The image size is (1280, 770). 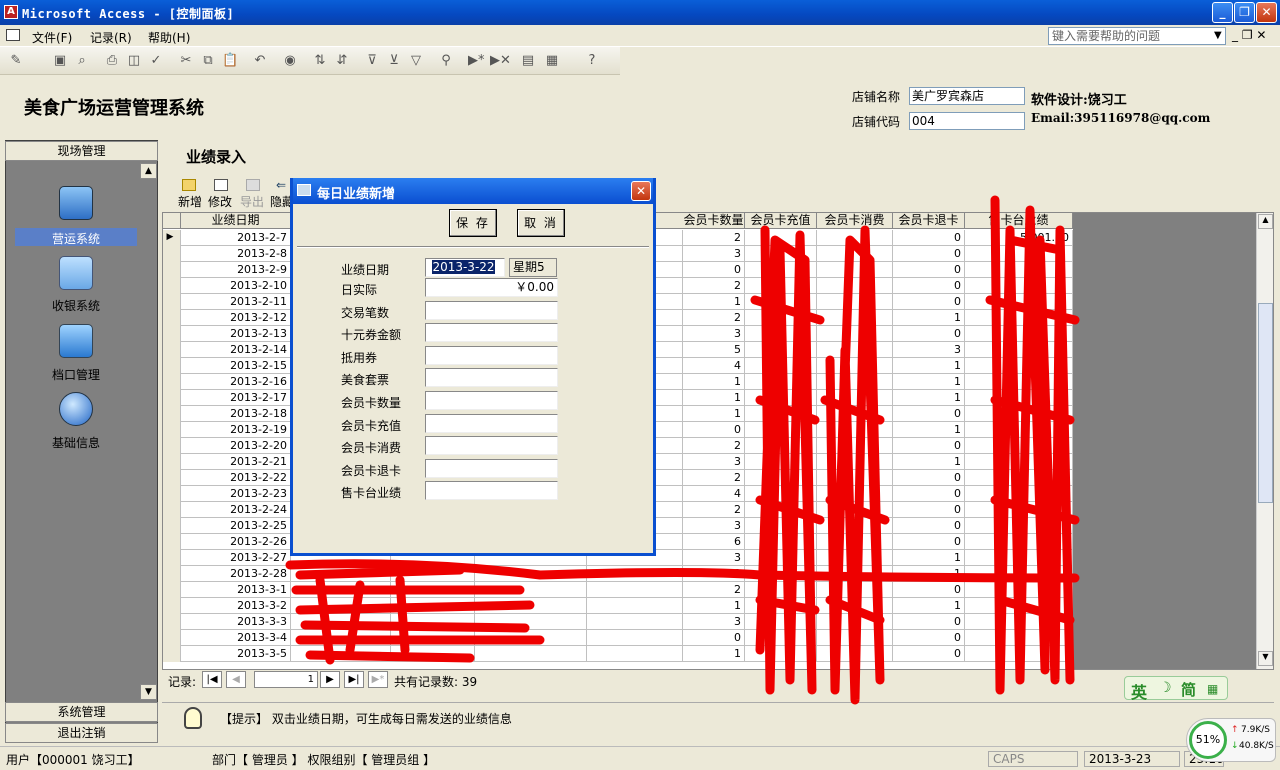 What do you see at coordinates (967, 121) in the screenshot?
I see `store-code-field: 004` at bounding box center [967, 121].